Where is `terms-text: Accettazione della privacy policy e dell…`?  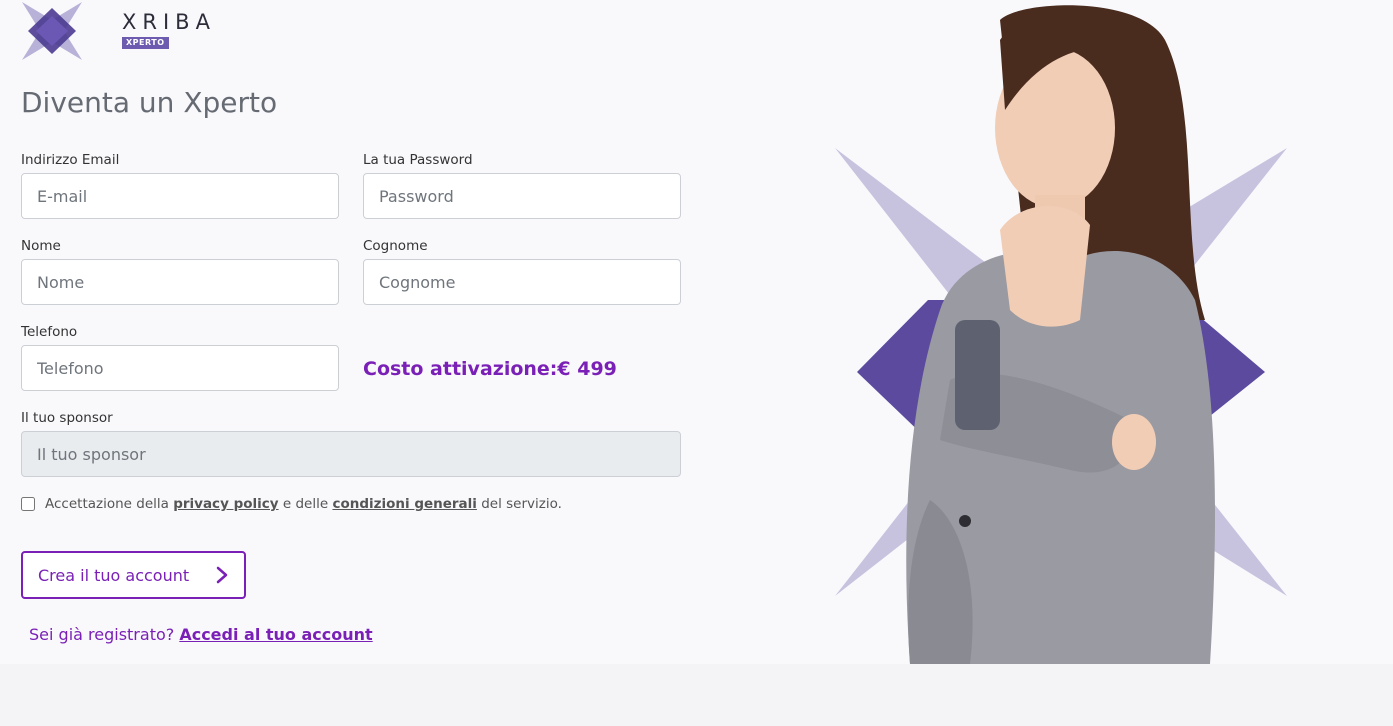
terms-text: Accettazione della privacy policy e dell… is located at coordinates (303, 504).